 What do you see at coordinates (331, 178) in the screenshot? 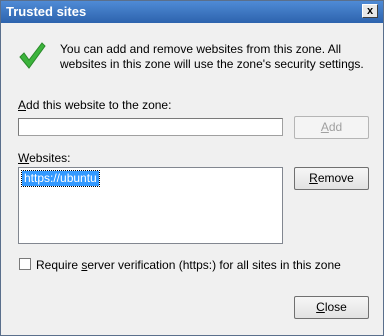
I see `remove-button: Remove` at bounding box center [331, 178].